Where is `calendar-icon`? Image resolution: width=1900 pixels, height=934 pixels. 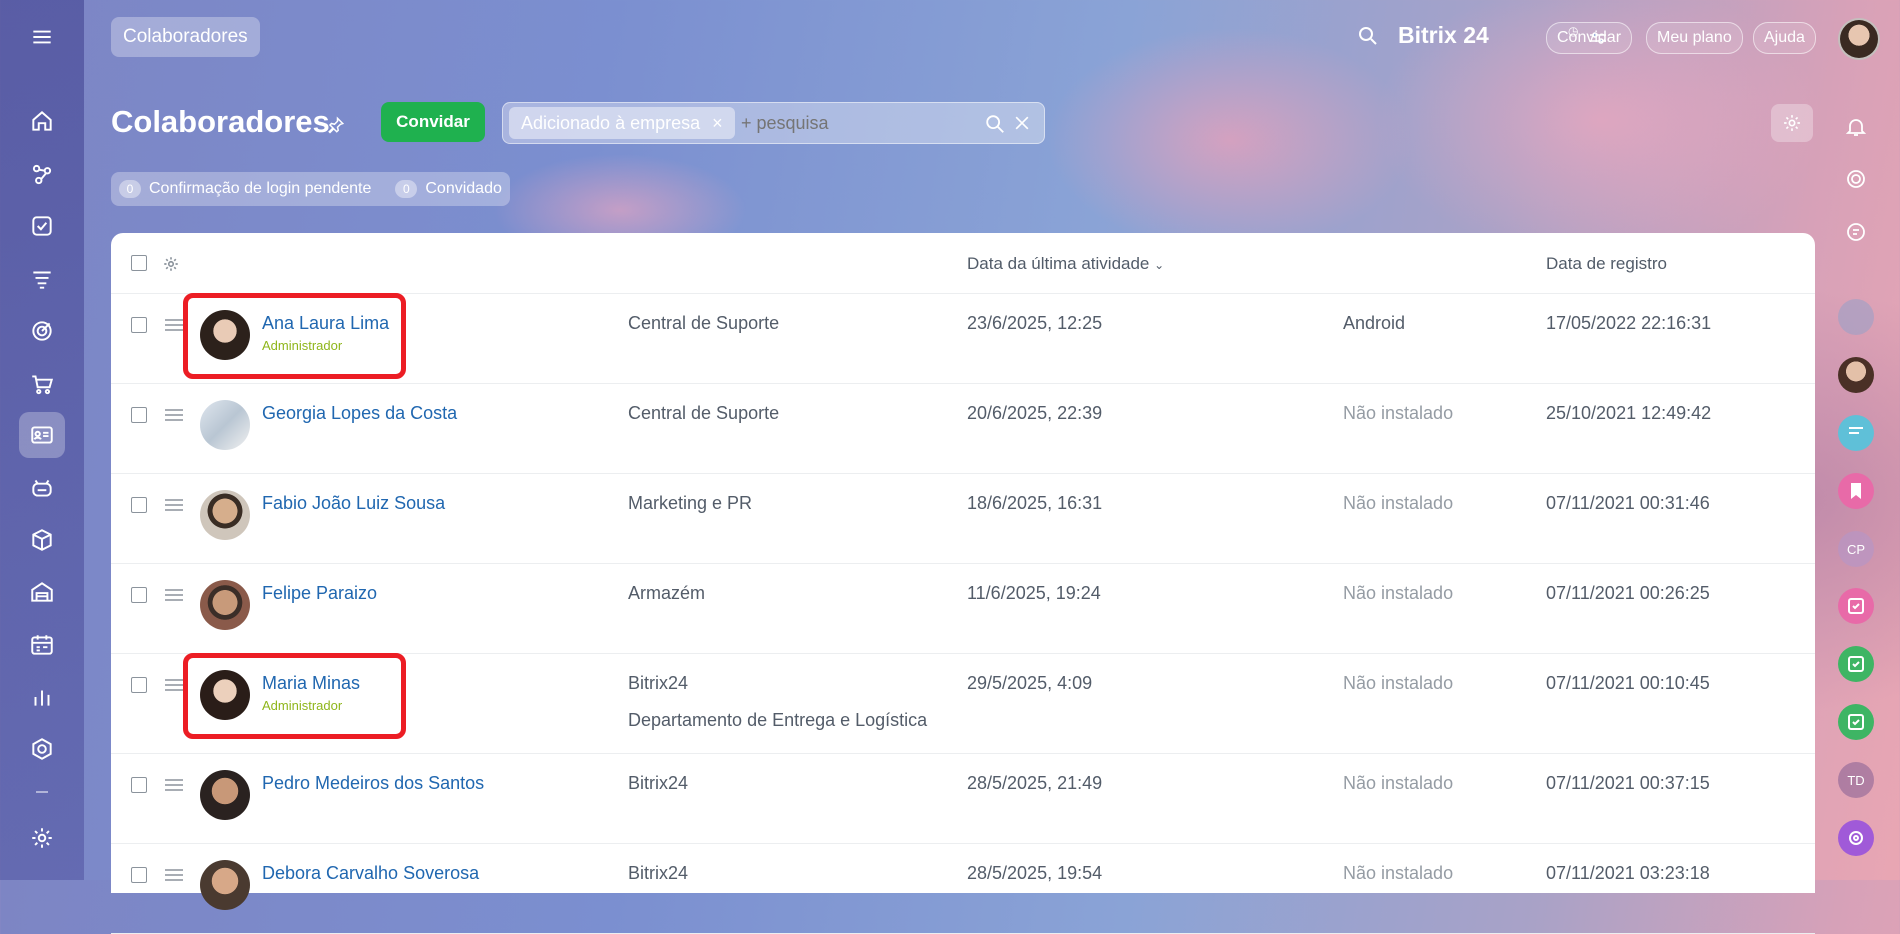
calendar-icon is located at coordinates (42, 645).